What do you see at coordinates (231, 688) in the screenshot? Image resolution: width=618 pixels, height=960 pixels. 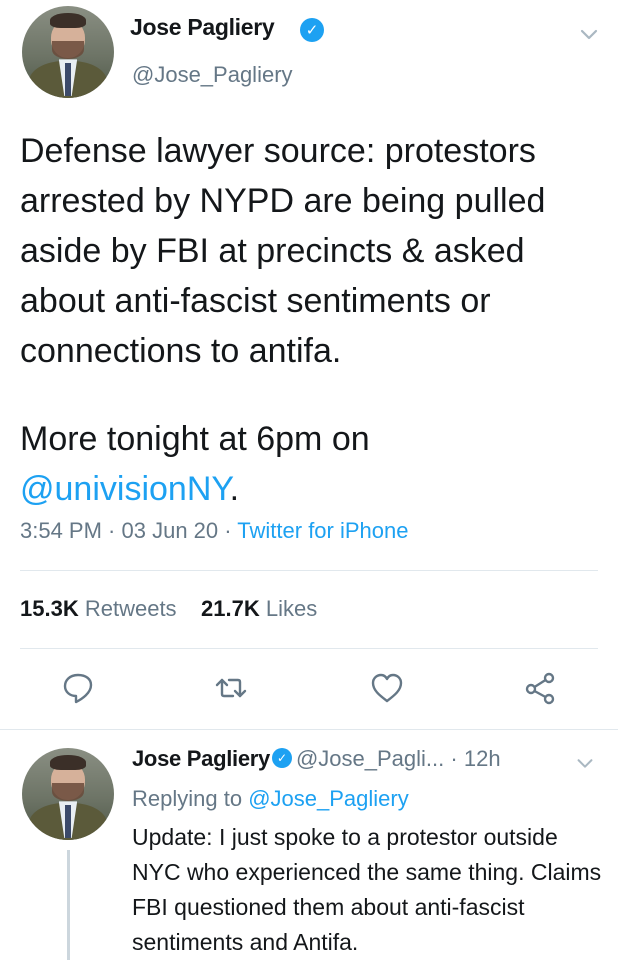 I see `retweet-icon` at bounding box center [231, 688].